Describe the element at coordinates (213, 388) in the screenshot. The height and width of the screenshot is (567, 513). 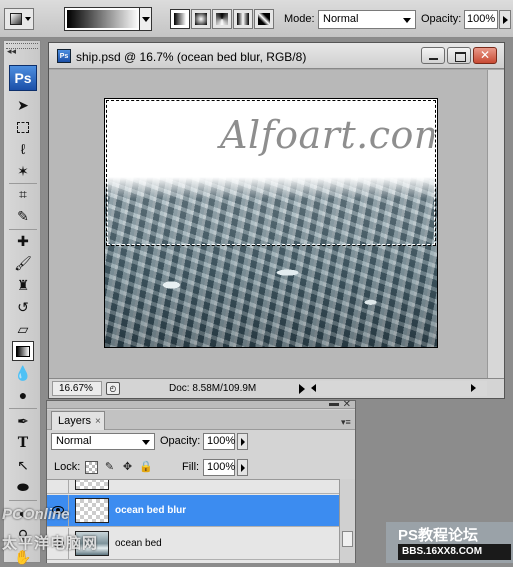
I see `document-size-info: Doc: 8.58M/109.9M` at that location.